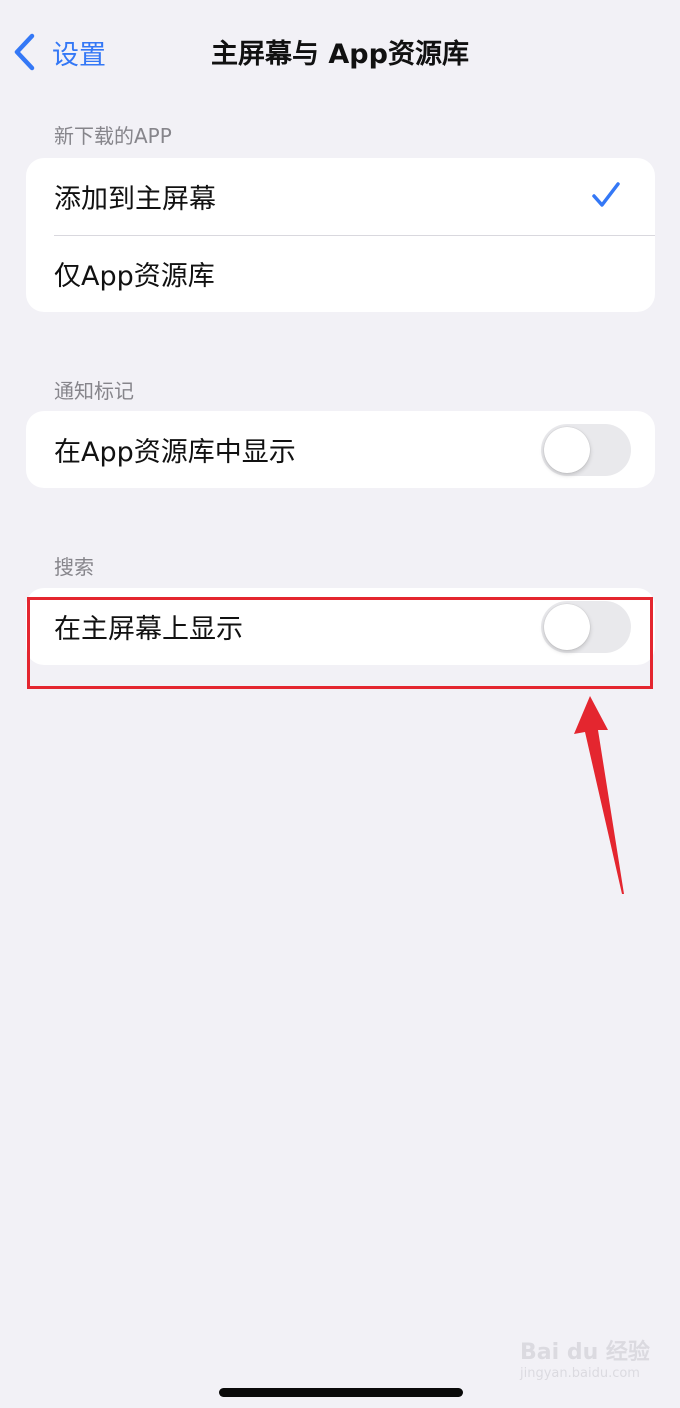 Image resolution: width=680 pixels, height=1408 pixels. Describe the element at coordinates (599, 795) in the screenshot. I see `annotation-arrow-icon` at that location.